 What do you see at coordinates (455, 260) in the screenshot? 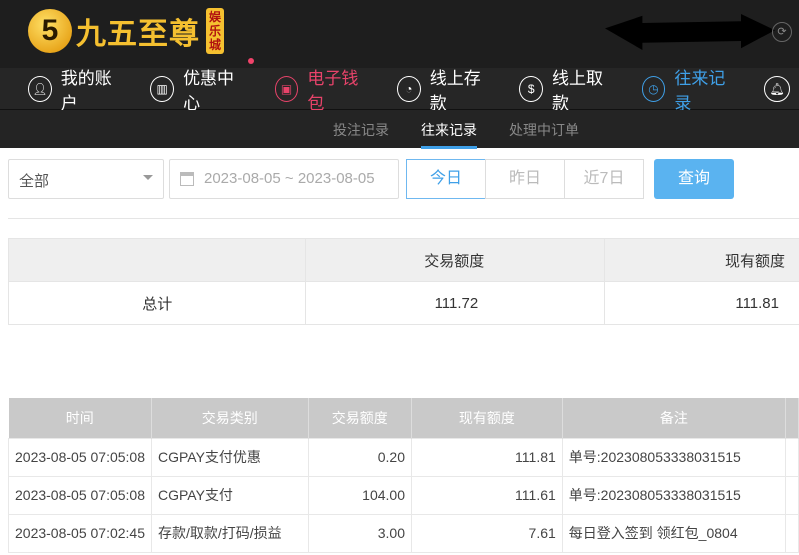
I see `summary-header: 交易额度` at bounding box center [455, 260].